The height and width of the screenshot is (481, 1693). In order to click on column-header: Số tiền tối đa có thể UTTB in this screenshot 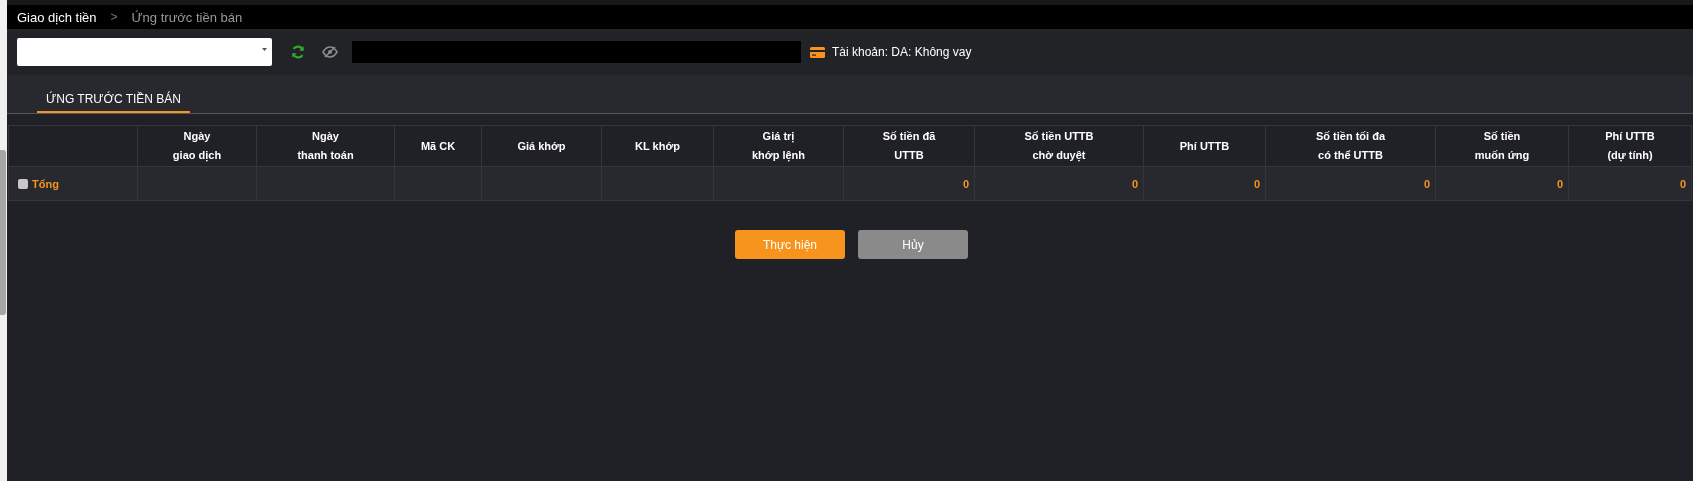, I will do `click(1350, 146)`.